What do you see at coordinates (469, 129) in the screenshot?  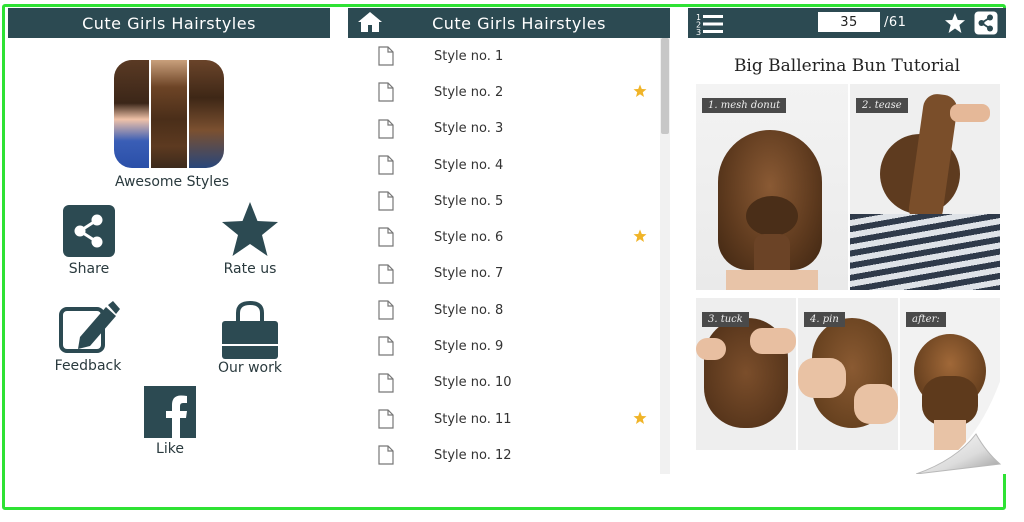 I see `list-item-label: Style no. 3` at bounding box center [469, 129].